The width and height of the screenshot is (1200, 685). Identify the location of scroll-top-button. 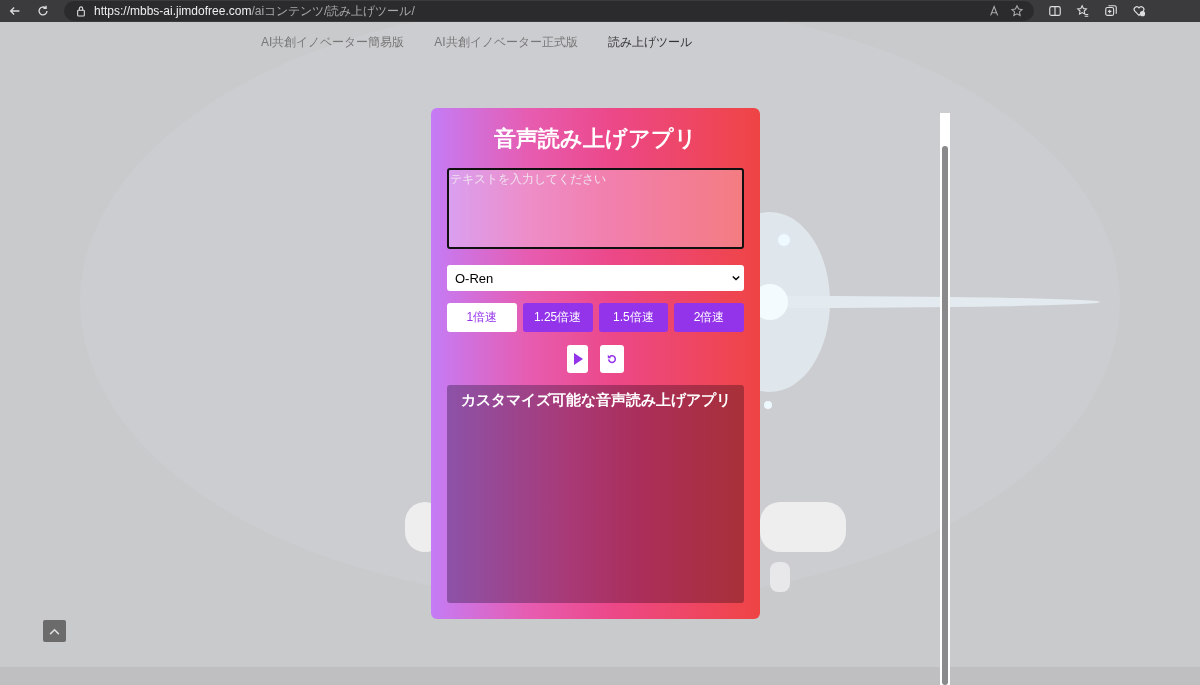
(54, 631).